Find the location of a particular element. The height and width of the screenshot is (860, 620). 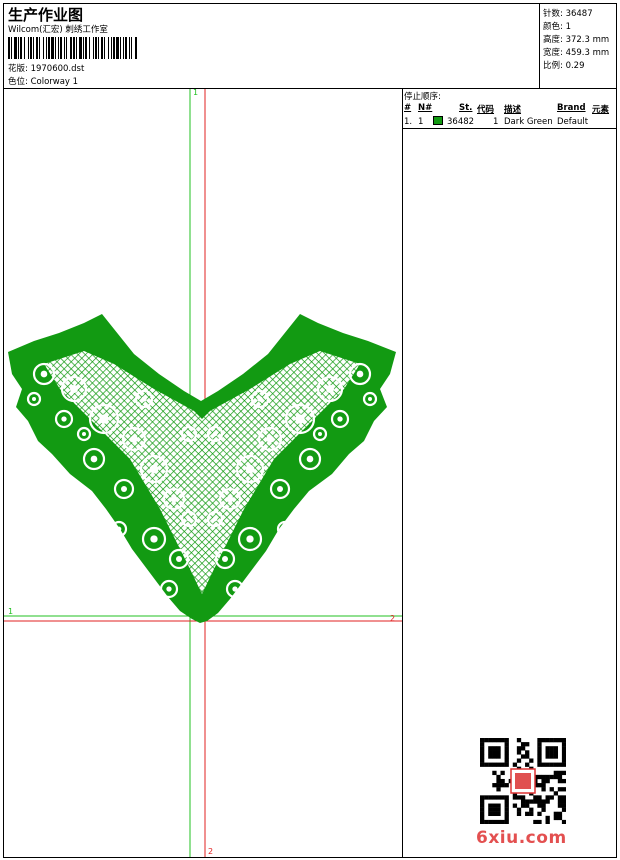

watermark: 6xiu.com is located at coordinates (521, 838).